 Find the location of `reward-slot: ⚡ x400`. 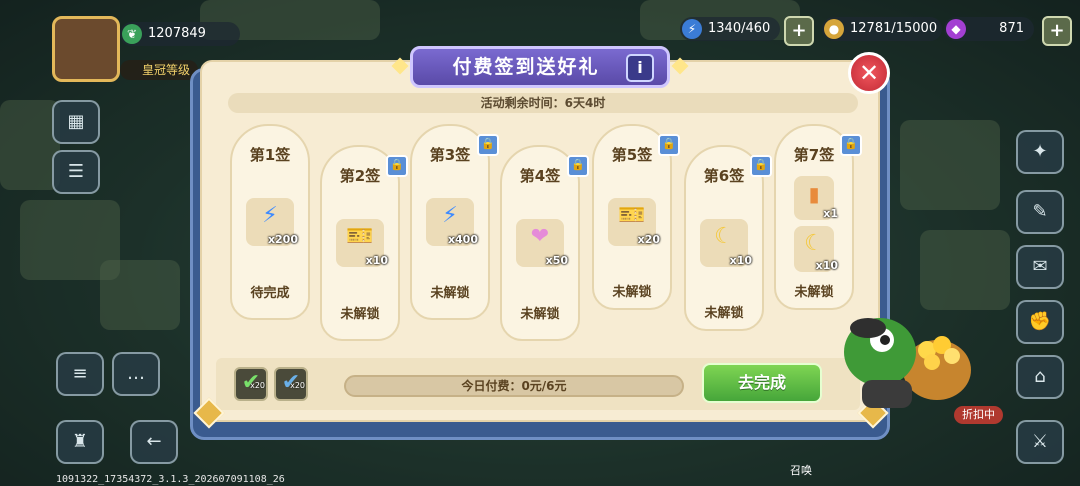

reward-slot: ⚡ x400 is located at coordinates (452, 222).